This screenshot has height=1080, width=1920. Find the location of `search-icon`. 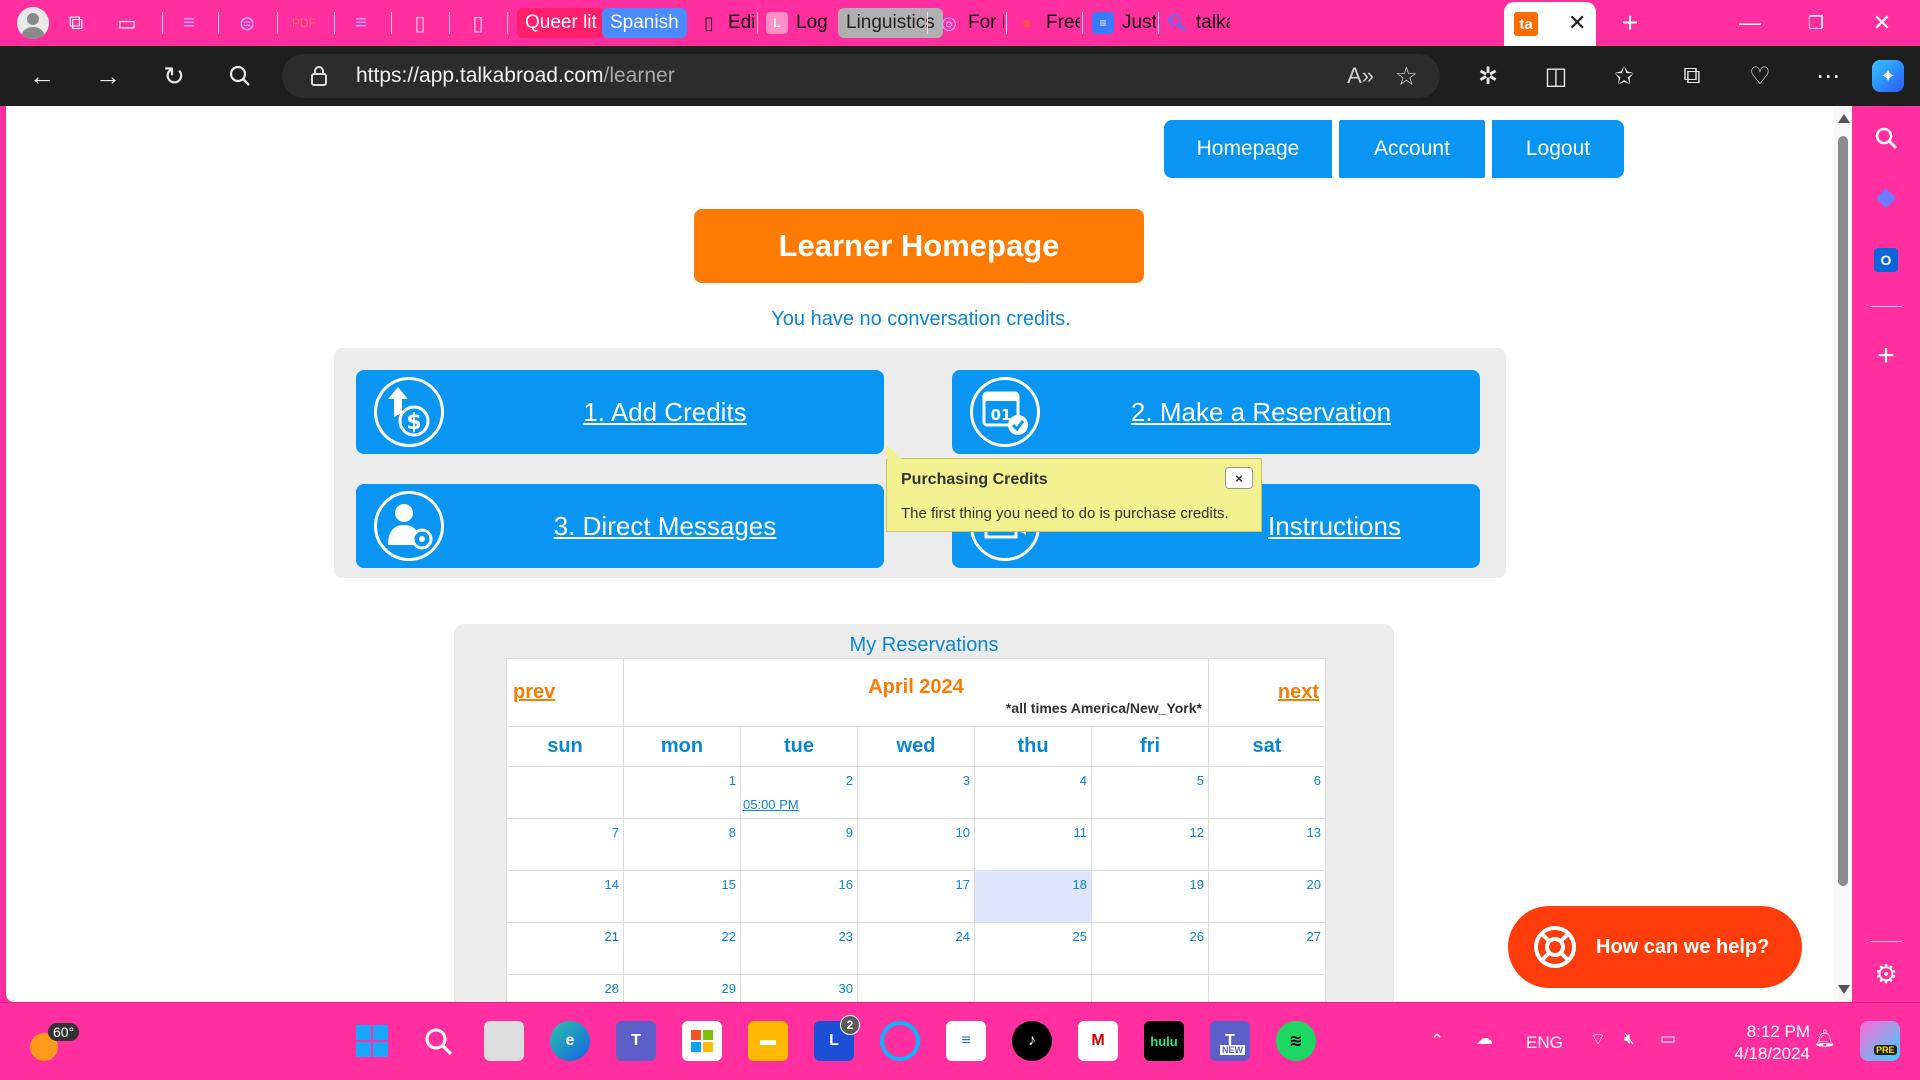

search-icon is located at coordinates (240, 76).